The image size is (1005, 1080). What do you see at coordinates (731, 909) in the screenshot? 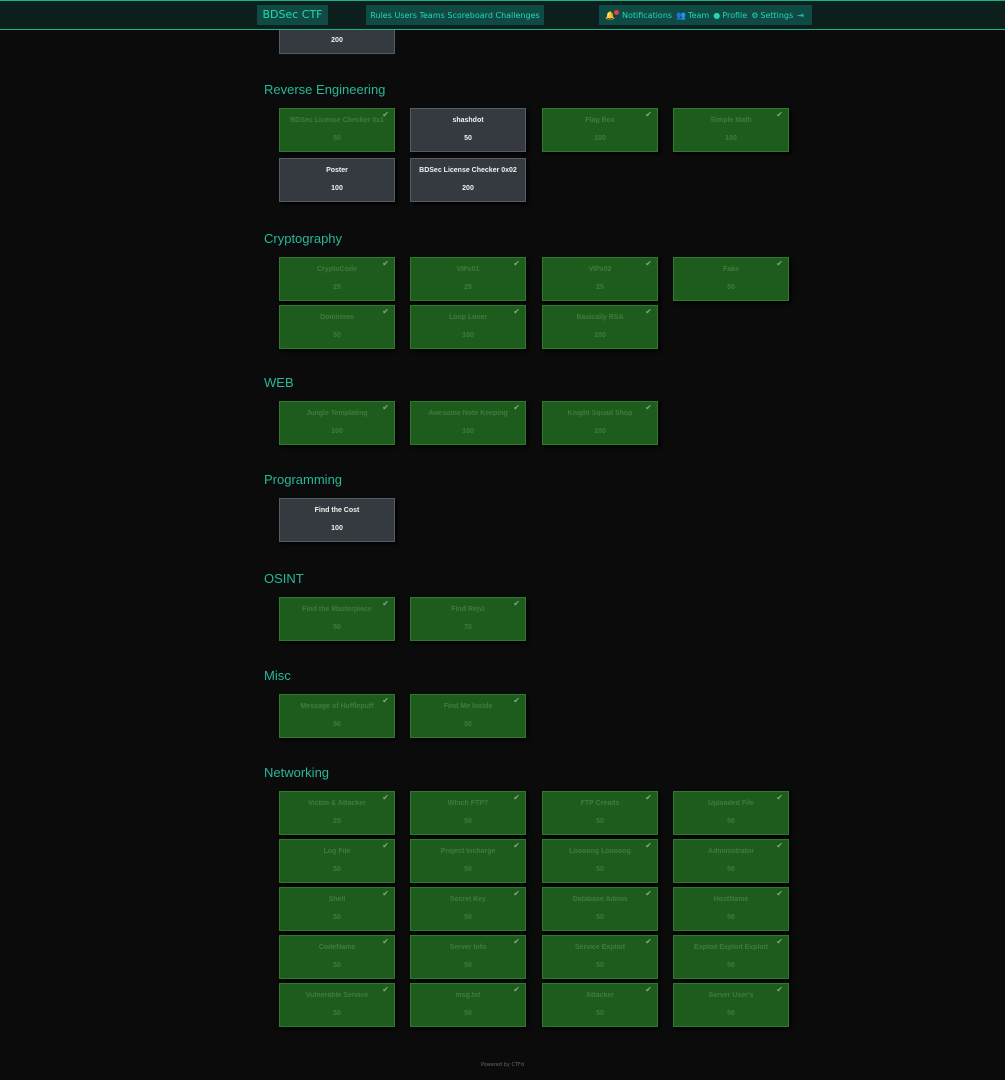
I see `challenge-card: HostName 50 ✔` at bounding box center [731, 909].